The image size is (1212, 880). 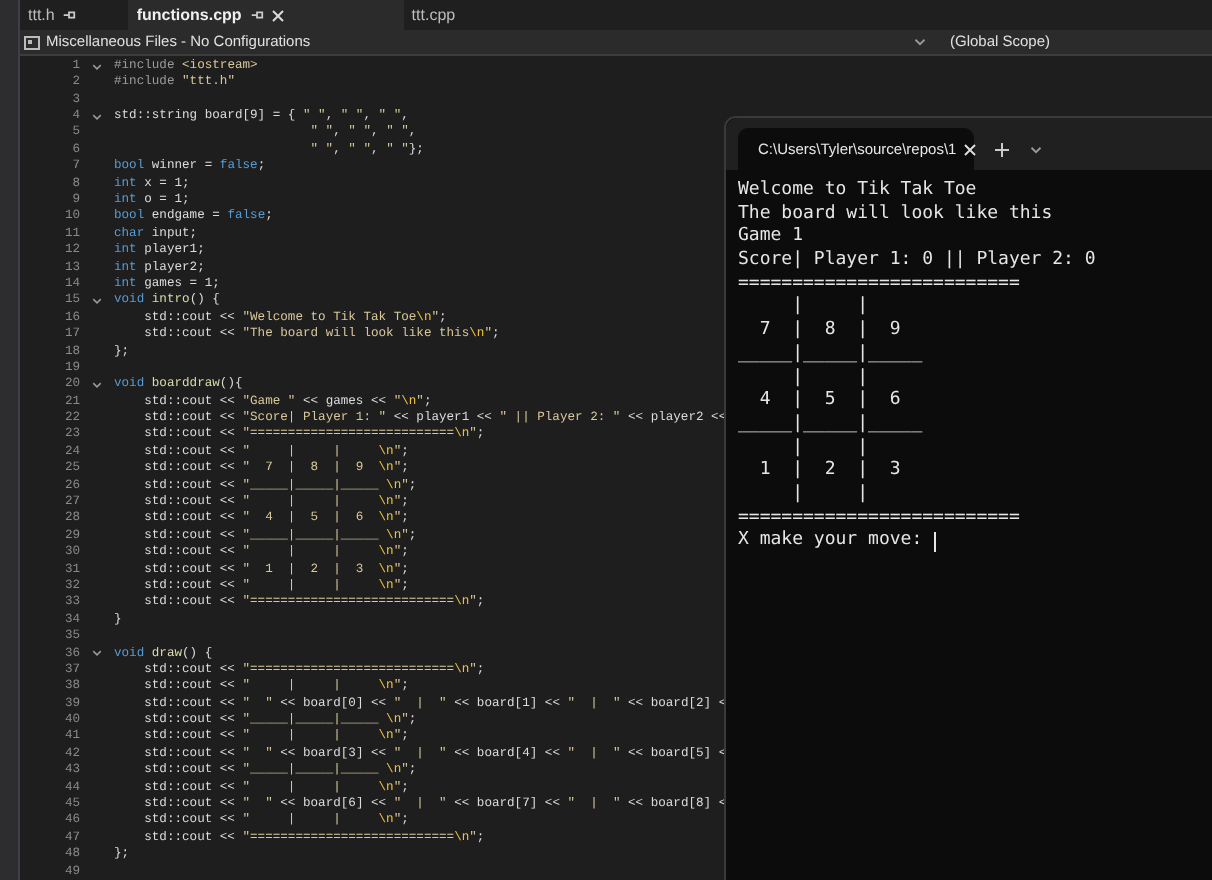 What do you see at coordinates (829, 332) in the screenshot?
I see `terminal-line: 7 | 8 | 9` at bounding box center [829, 332].